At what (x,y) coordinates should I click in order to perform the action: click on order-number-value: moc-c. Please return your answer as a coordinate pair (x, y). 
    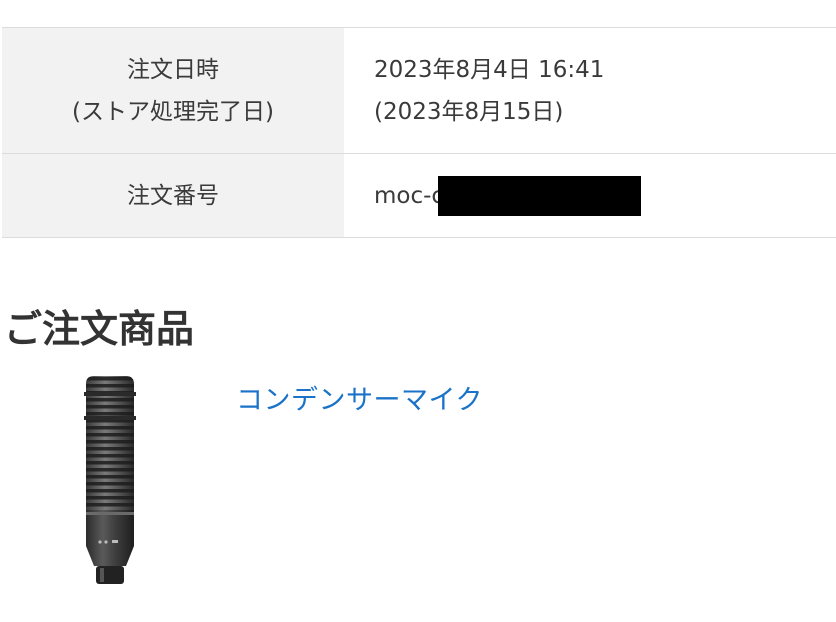
    Looking at the image, I should click on (409, 195).